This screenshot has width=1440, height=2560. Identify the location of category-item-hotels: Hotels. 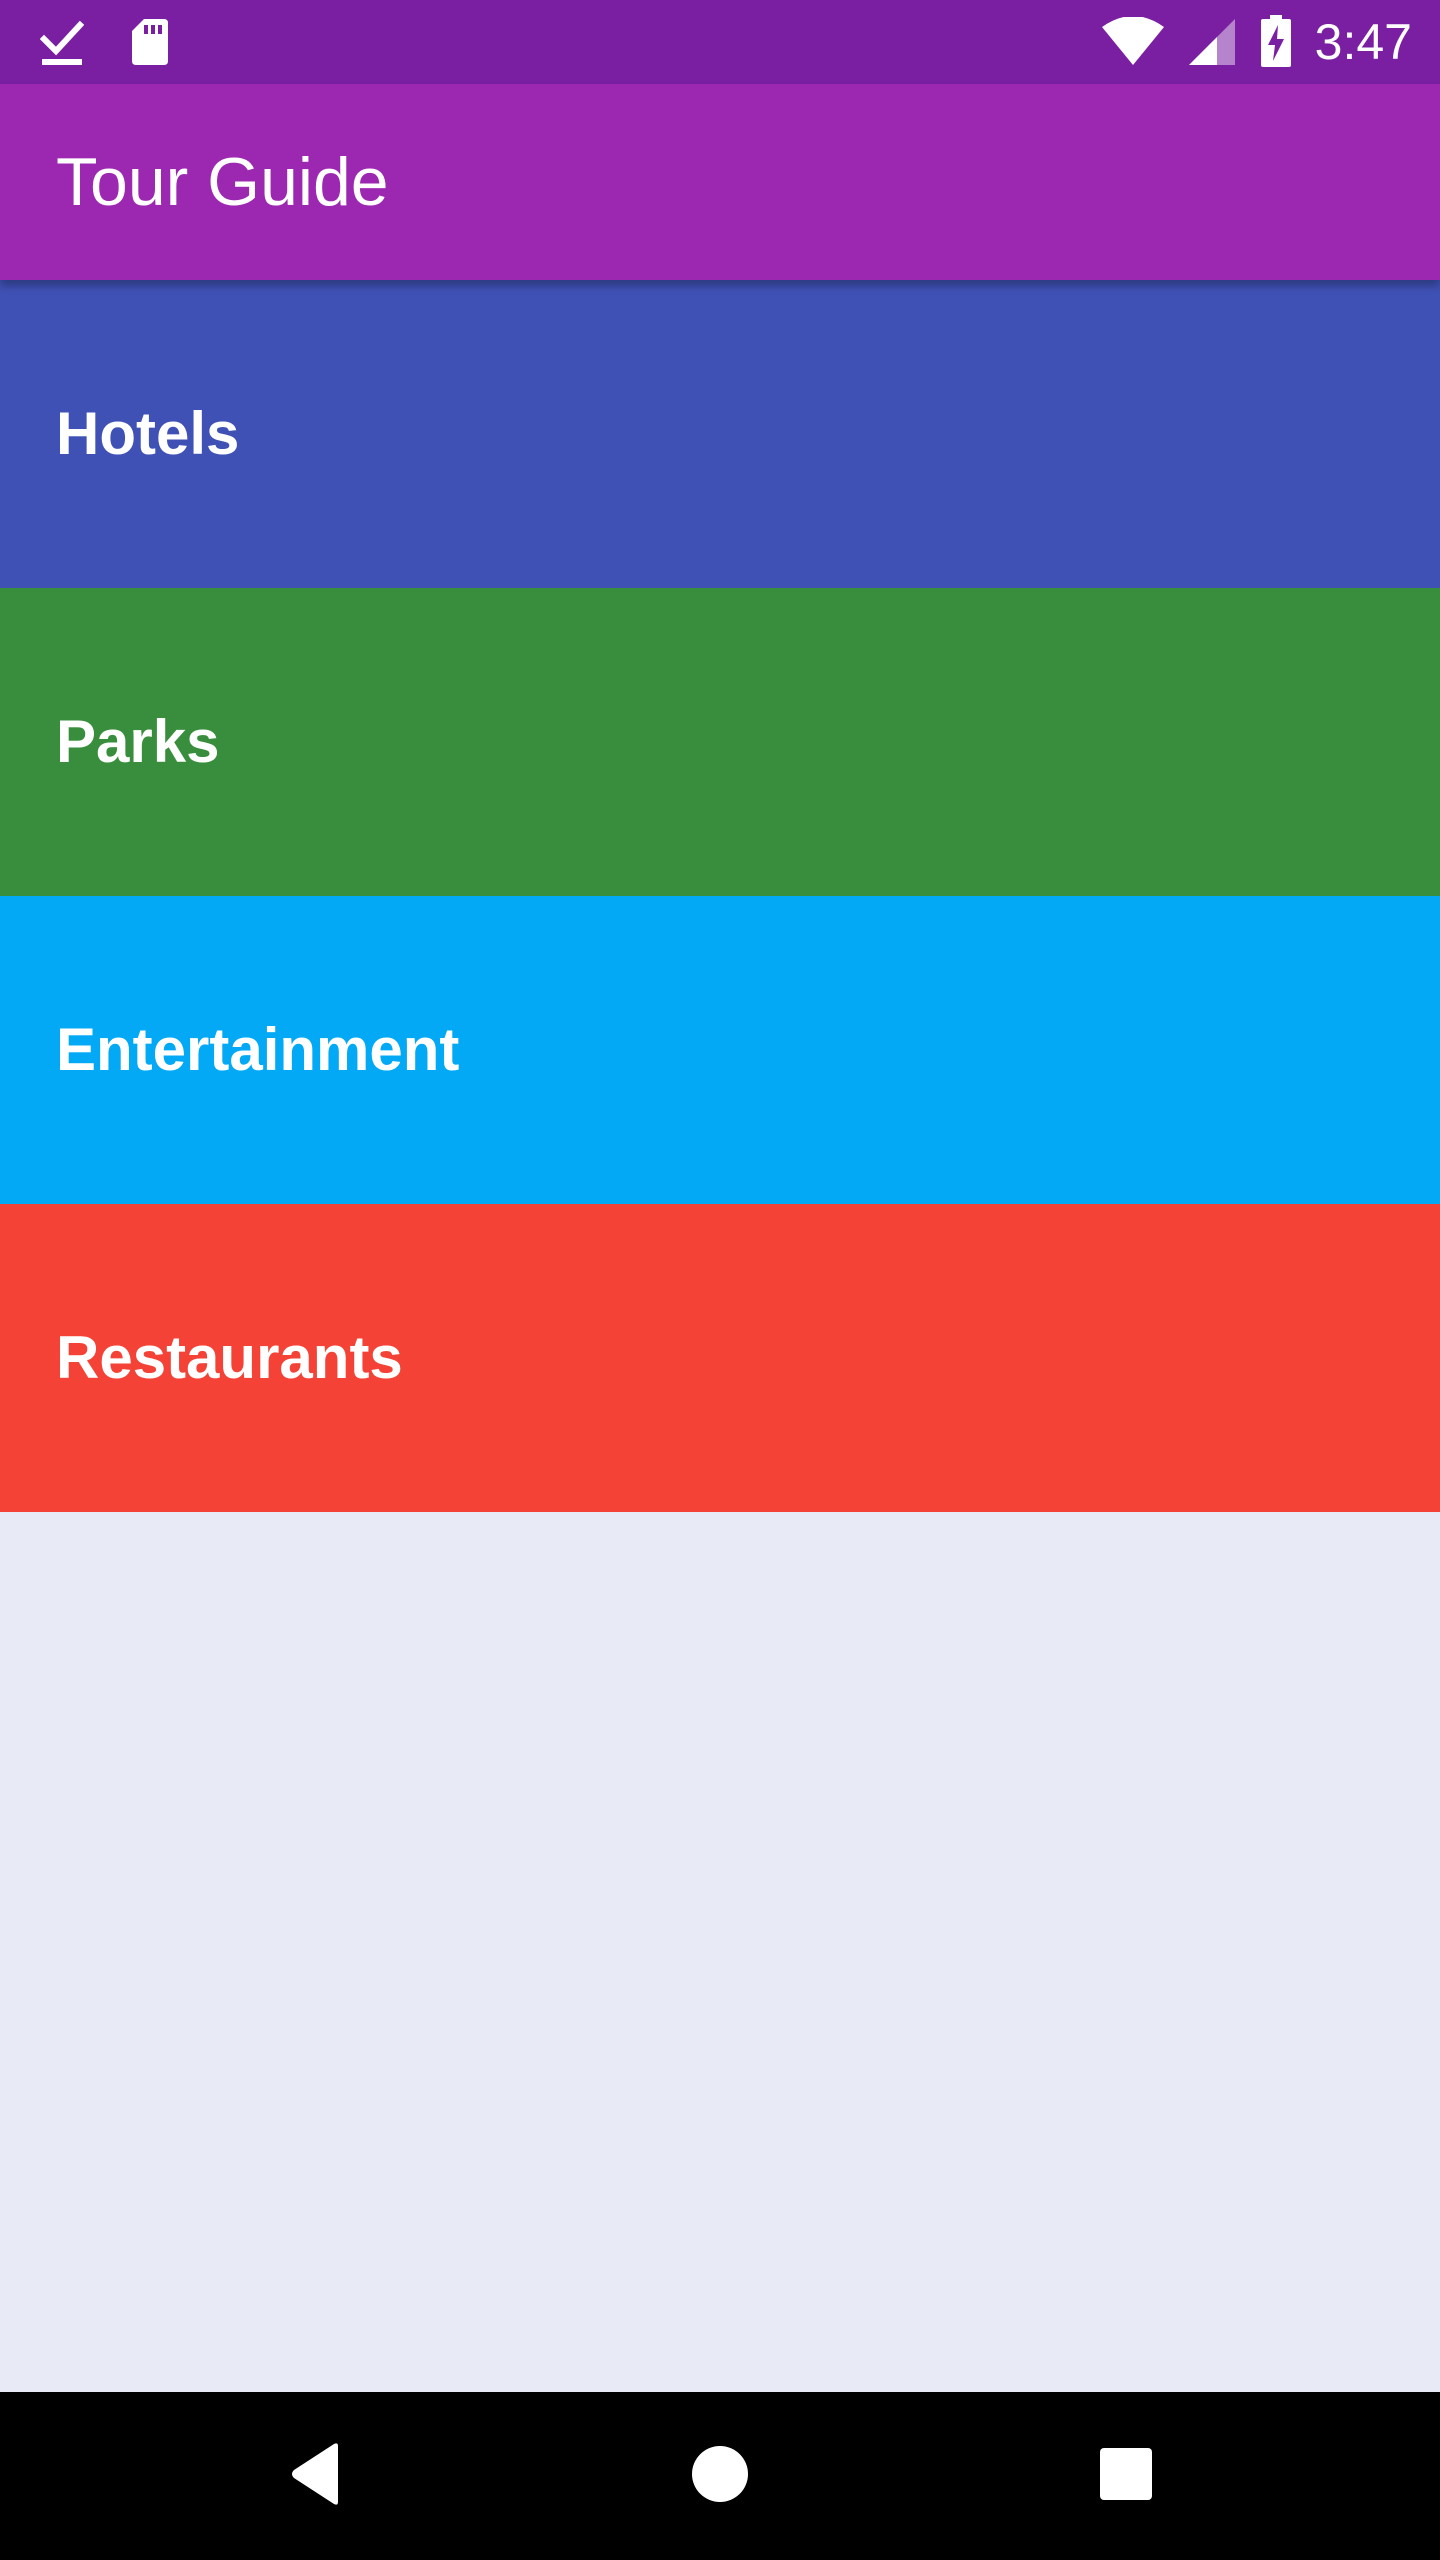
(720, 434).